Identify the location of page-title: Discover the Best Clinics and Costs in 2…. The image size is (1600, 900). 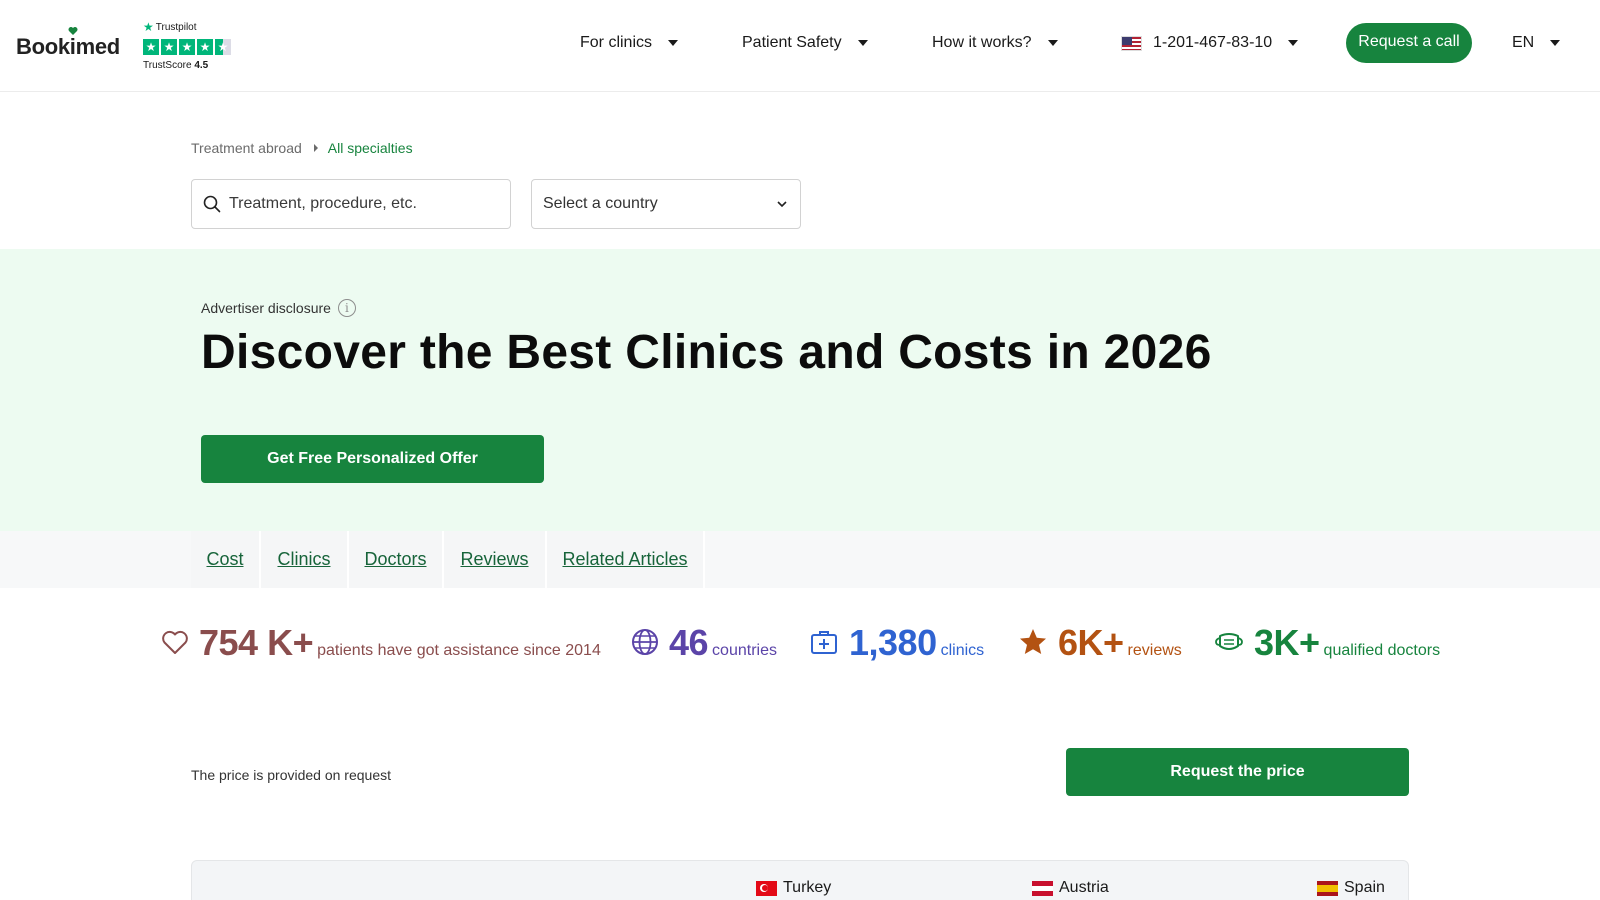
(706, 352).